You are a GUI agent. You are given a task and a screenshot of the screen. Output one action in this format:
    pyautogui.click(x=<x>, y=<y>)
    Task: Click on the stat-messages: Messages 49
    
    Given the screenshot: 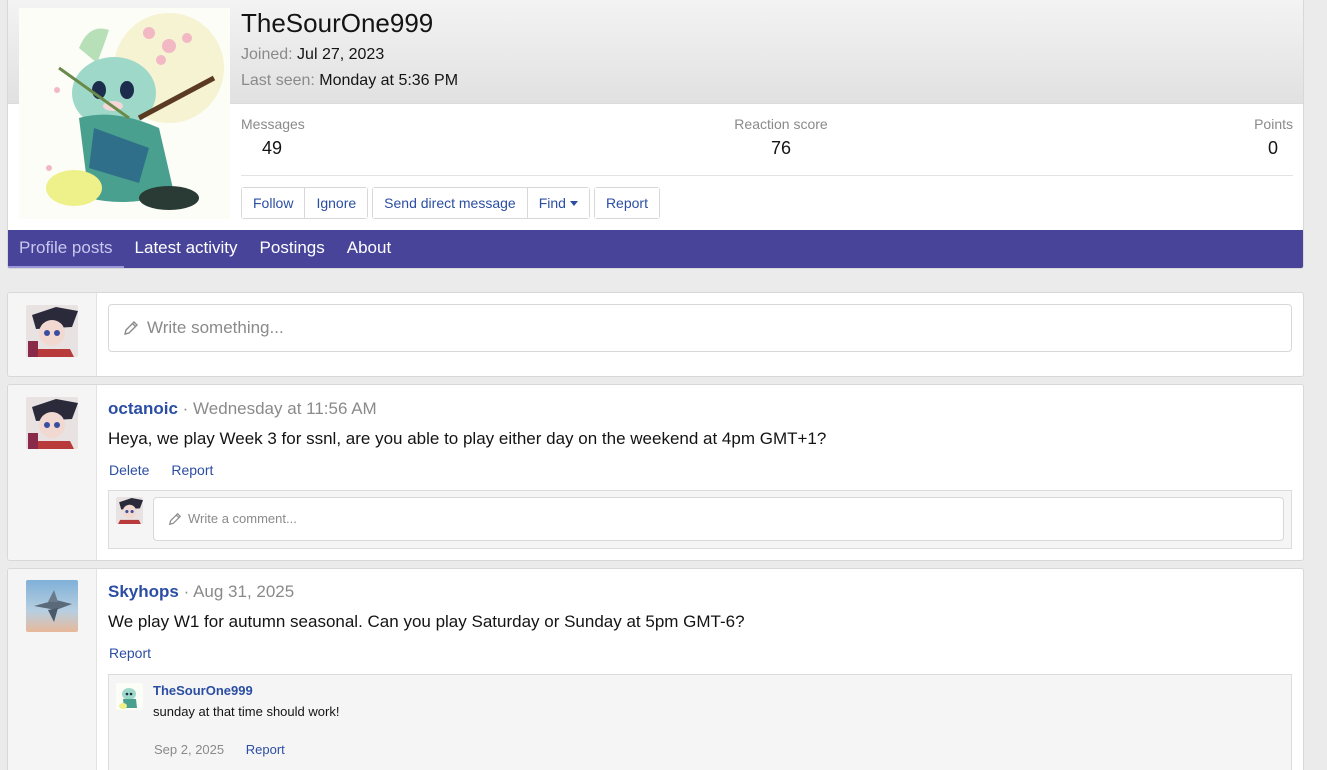 What is the action you would take?
    pyautogui.click(x=273, y=137)
    